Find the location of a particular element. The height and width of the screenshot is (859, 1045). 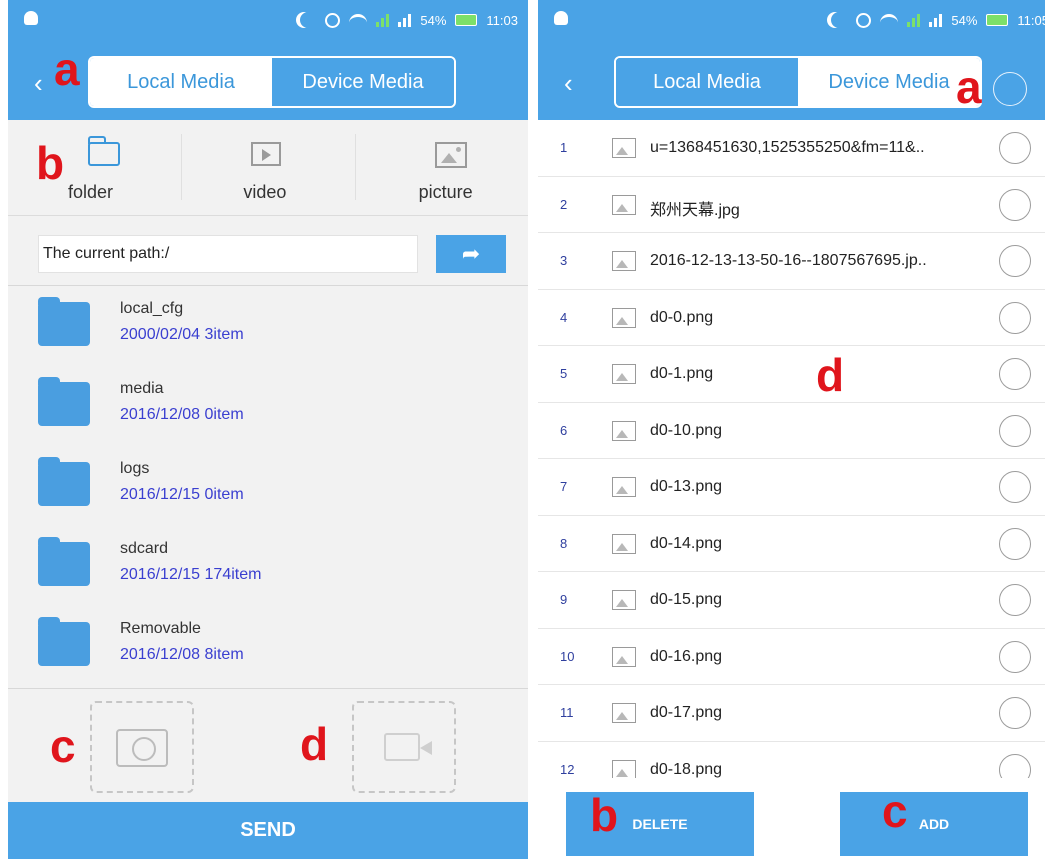

file-name: d0-1.png is located at coordinates (682, 373).